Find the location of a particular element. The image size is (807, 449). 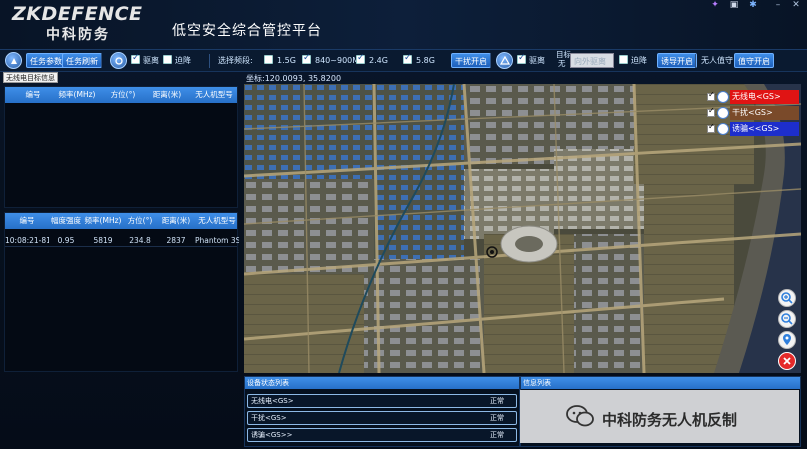

band-4-checkbox is located at coordinates (407, 58).